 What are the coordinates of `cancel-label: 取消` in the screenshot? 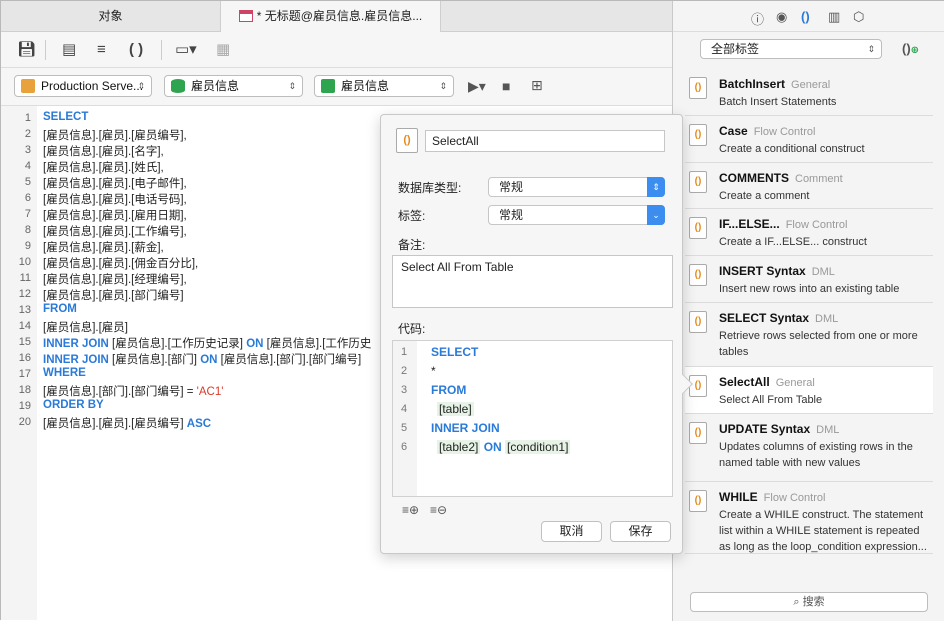 It's located at (571, 531).